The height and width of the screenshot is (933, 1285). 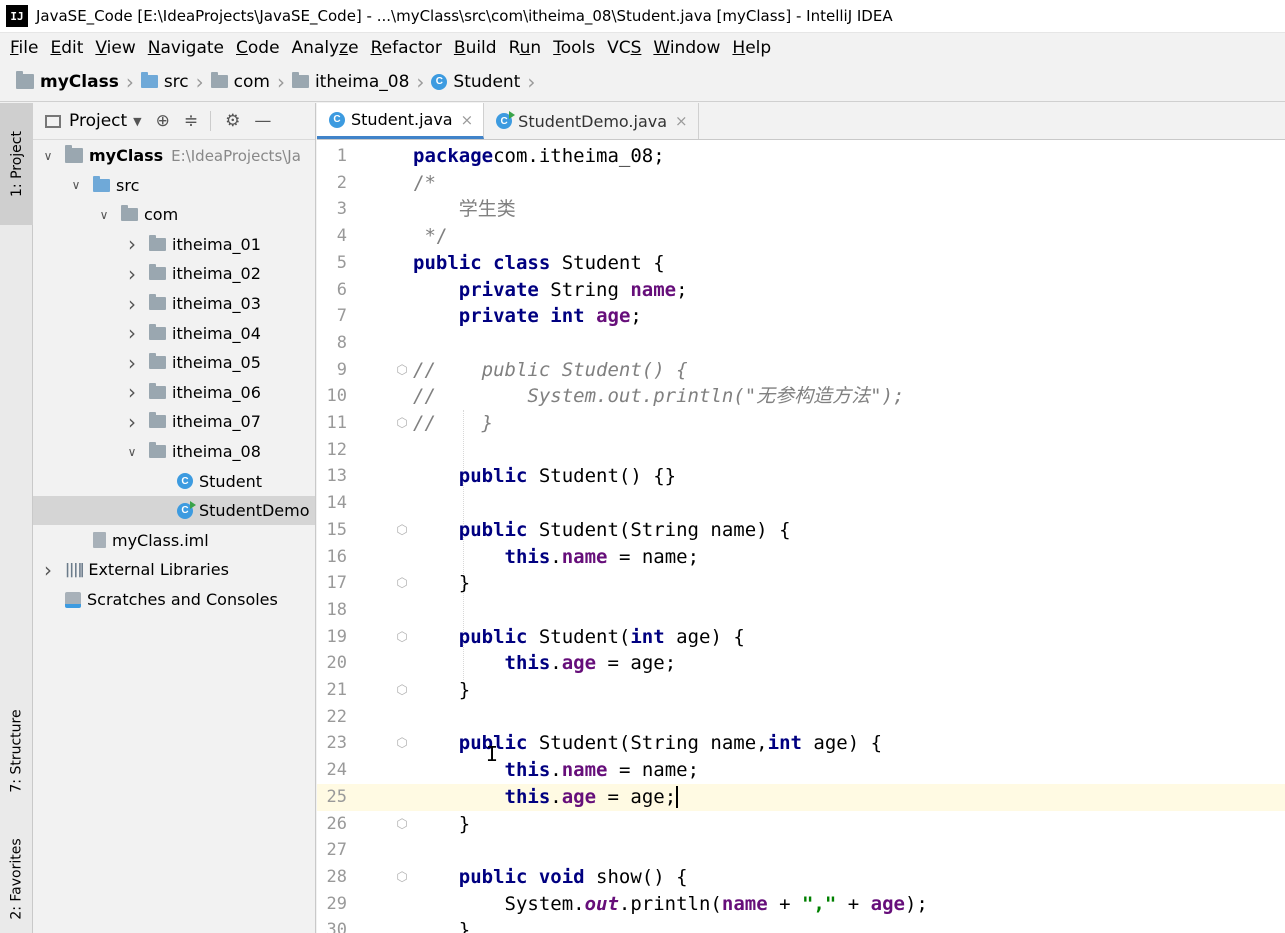 I want to click on code-line: 20 this.age = age;, so click(x=801, y=663).